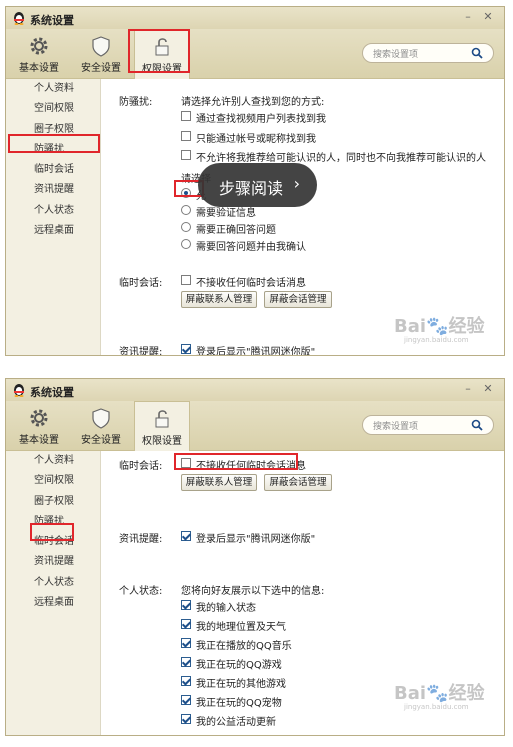  What do you see at coordinates (241, 684) in the screenshot?
I see `status-item-label: 我正在玩的其他游戏` at bounding box center [241, 684].